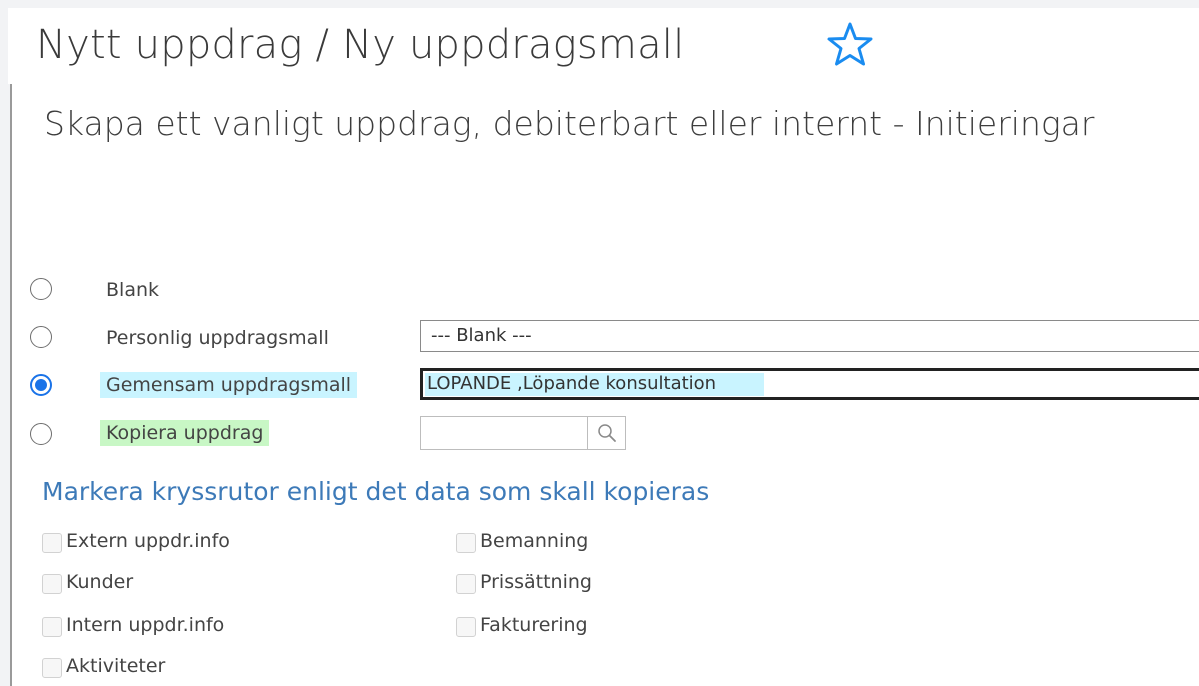  I want to click on radio-blank, so click(41, 289).